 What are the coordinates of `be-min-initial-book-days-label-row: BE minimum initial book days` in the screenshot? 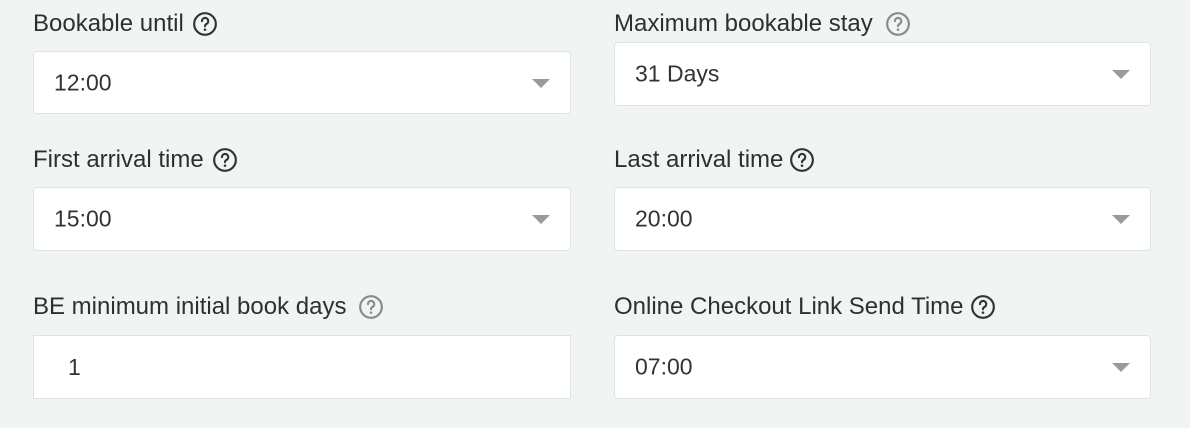 It's located at (208, 307).